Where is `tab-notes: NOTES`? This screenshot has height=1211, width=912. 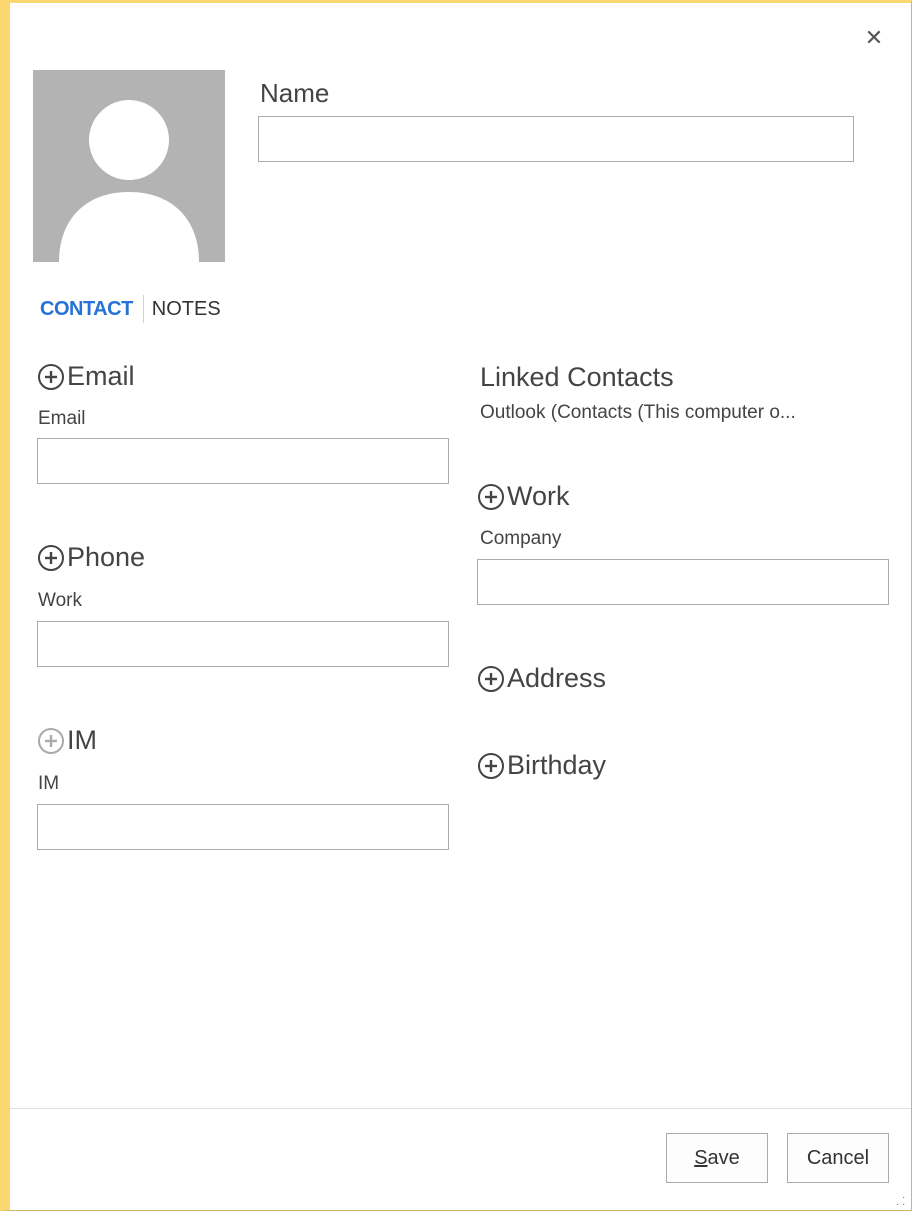
tab-notes: NOTES is located at coordinates (186, 309).